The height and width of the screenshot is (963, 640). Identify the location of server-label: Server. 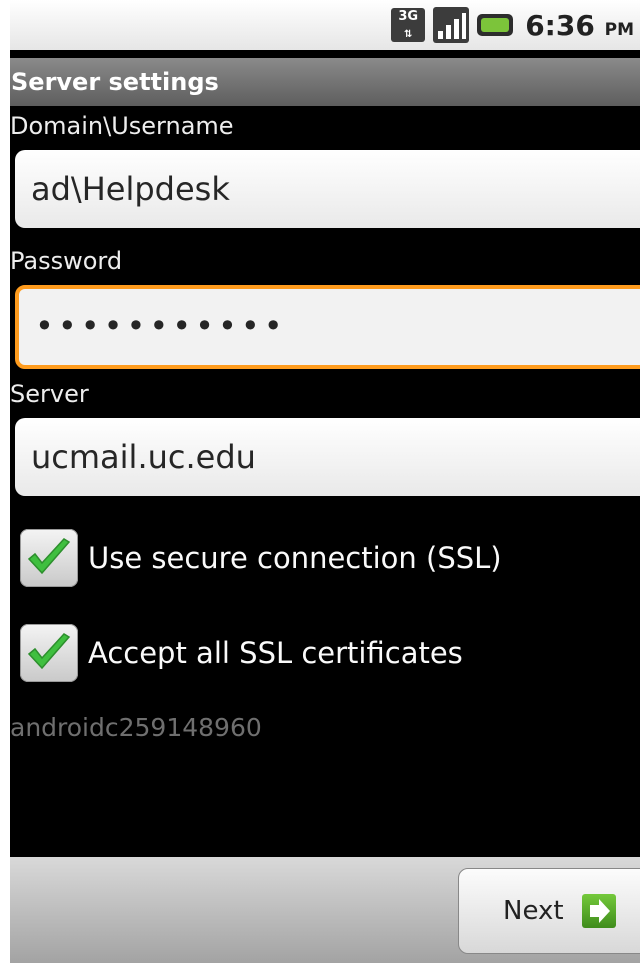
(49, 394).